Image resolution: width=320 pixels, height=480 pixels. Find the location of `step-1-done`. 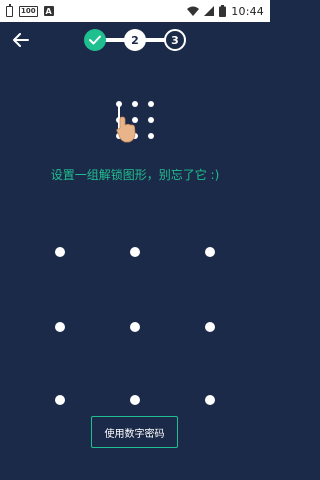

step-1-done is located at coordinates (95, 40).